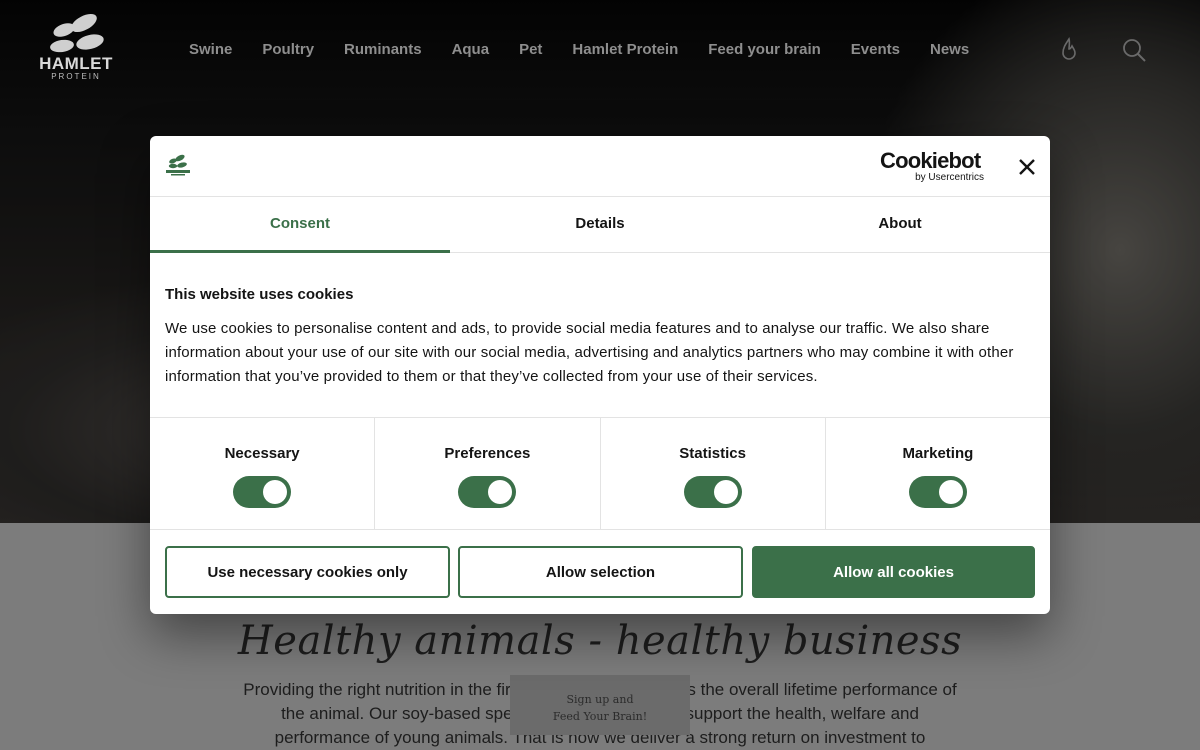  What do you see at coordinates (938, 453) in the screenshot?
I see `category-label: Marketing` at bounding box center [938, 453].